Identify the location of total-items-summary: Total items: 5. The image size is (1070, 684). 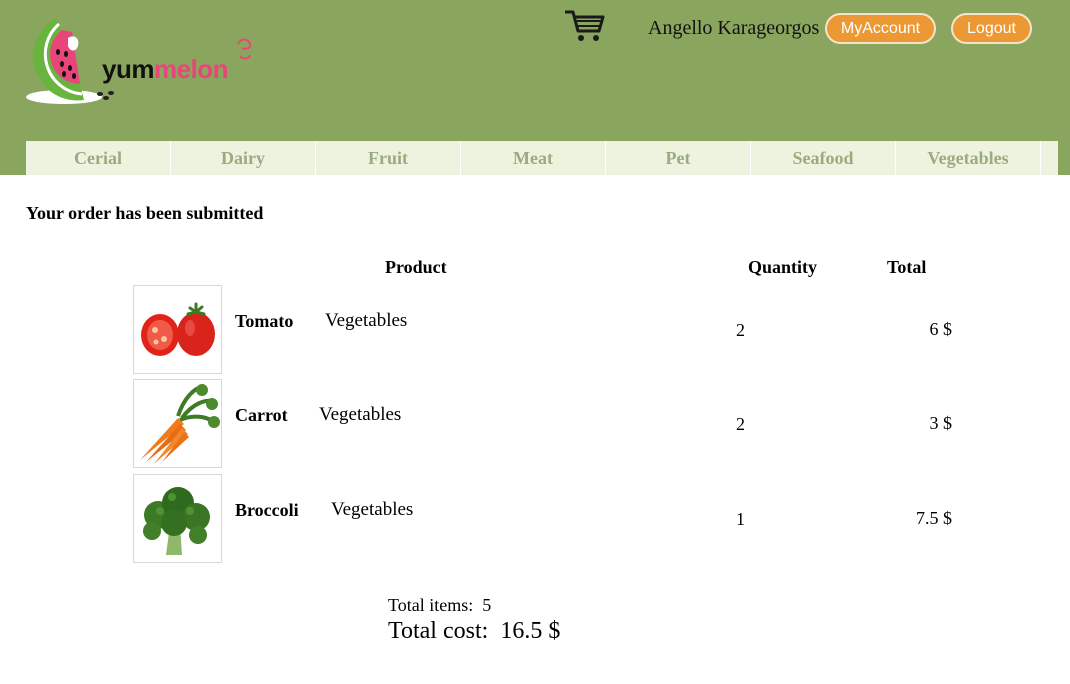
(439, 605).